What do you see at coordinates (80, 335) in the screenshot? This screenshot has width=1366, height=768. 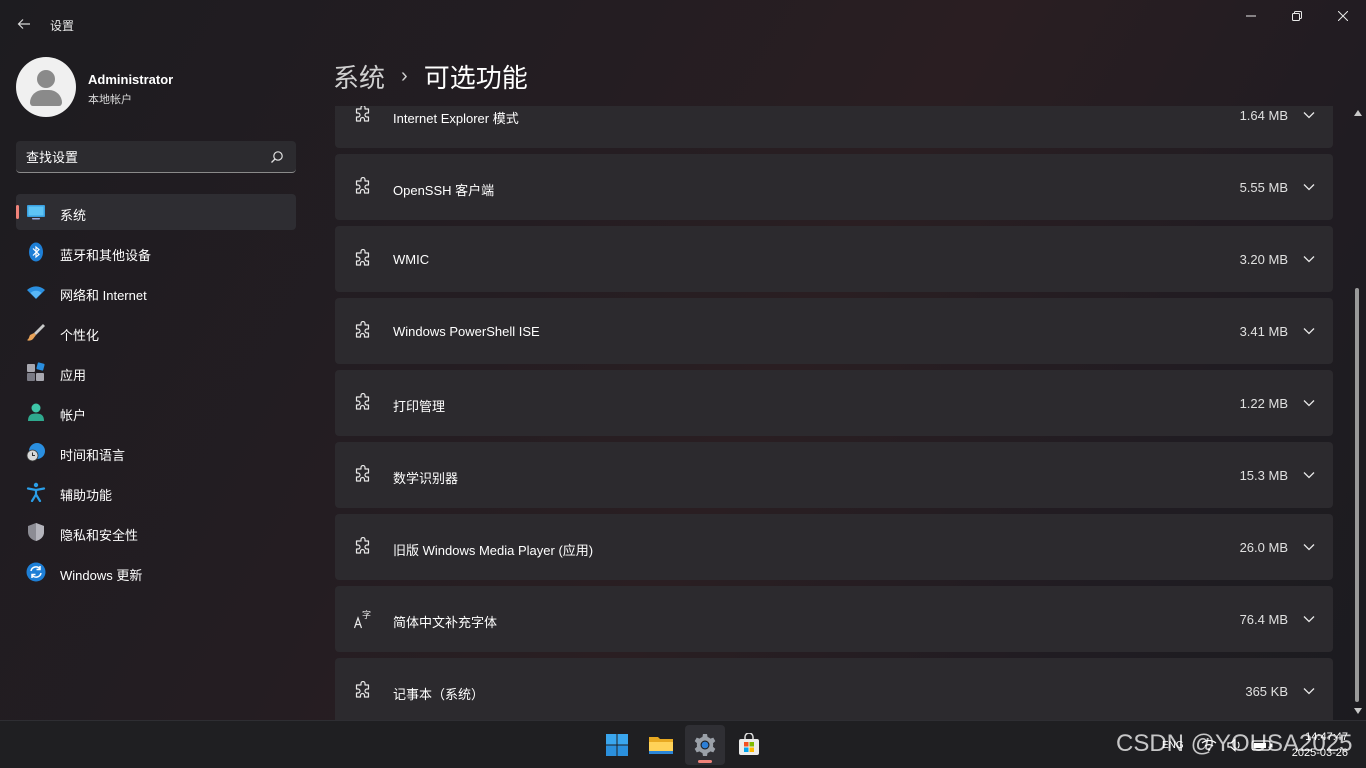 I see `sidebar-item-label: 个性化` at bounding box center [80, 335].